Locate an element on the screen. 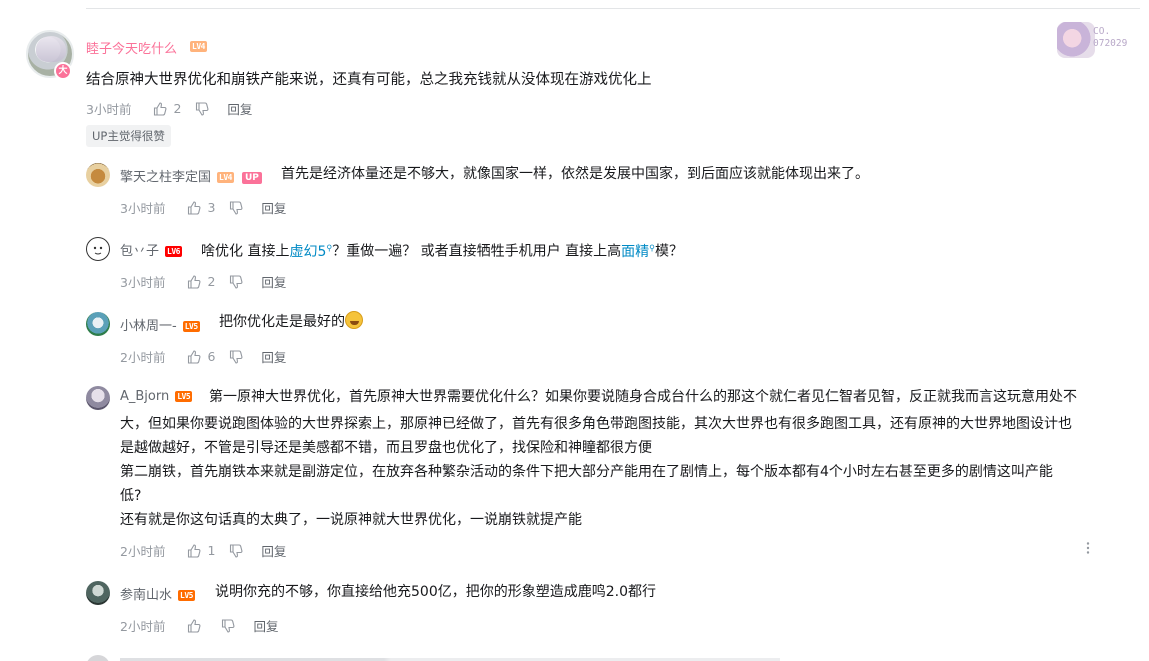  reply-text-line: 还有就是你这句话真的太典了，一说原神就大世界优化，一说崩铁就提产能 is located at coordinates (351, 520).